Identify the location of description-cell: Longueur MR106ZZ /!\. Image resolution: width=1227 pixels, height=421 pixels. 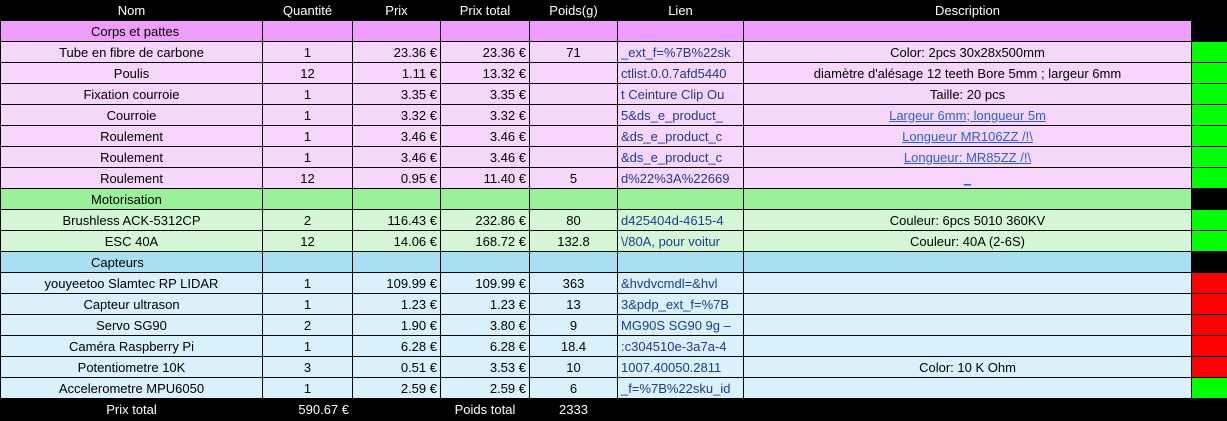
(967, 136).